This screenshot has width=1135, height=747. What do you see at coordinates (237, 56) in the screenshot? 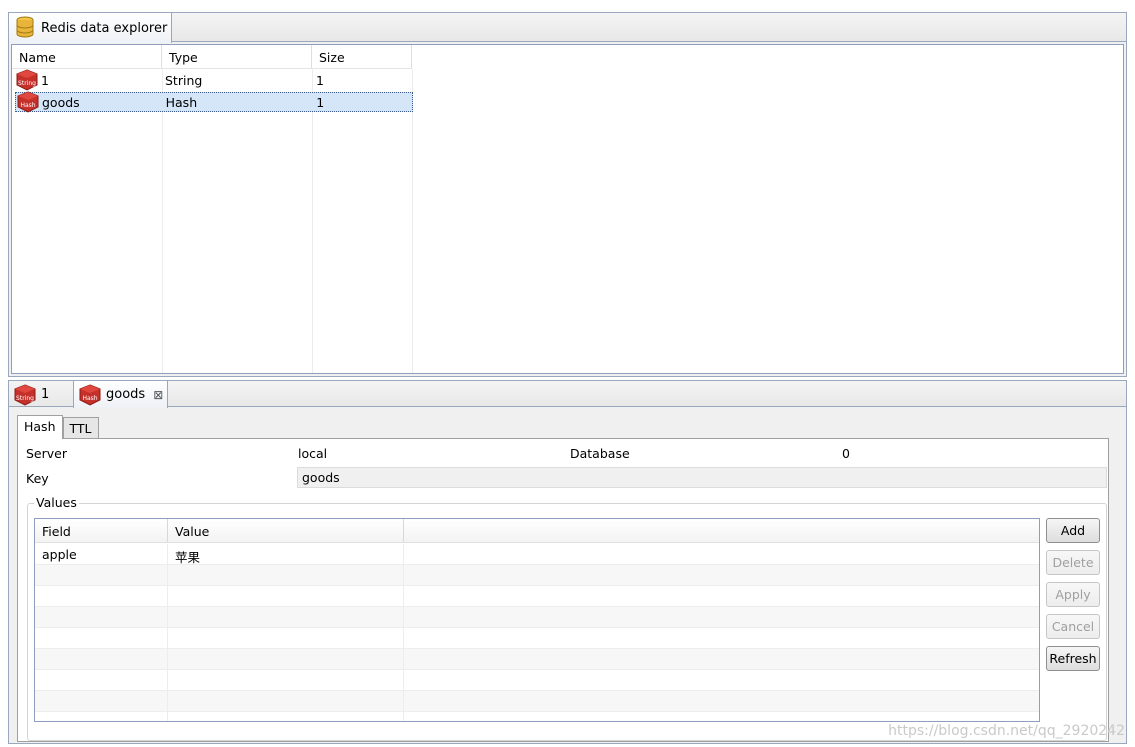
I see `column-header-type: Type` at bounding box center [237, 56].